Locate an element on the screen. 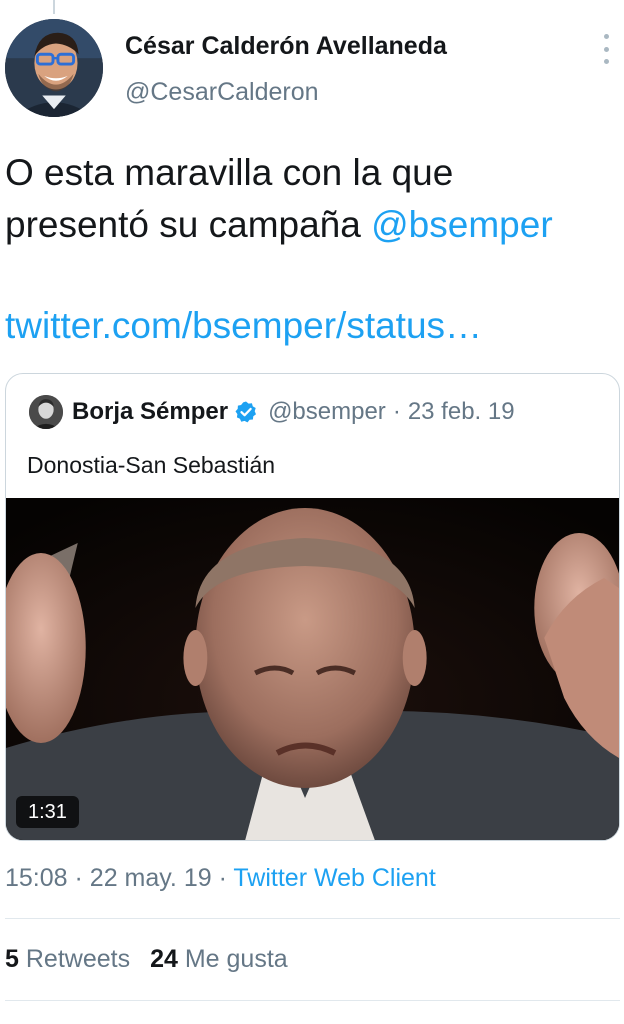 The image size is (624, 1024). more-options-button is located at coordinates (606, 49).